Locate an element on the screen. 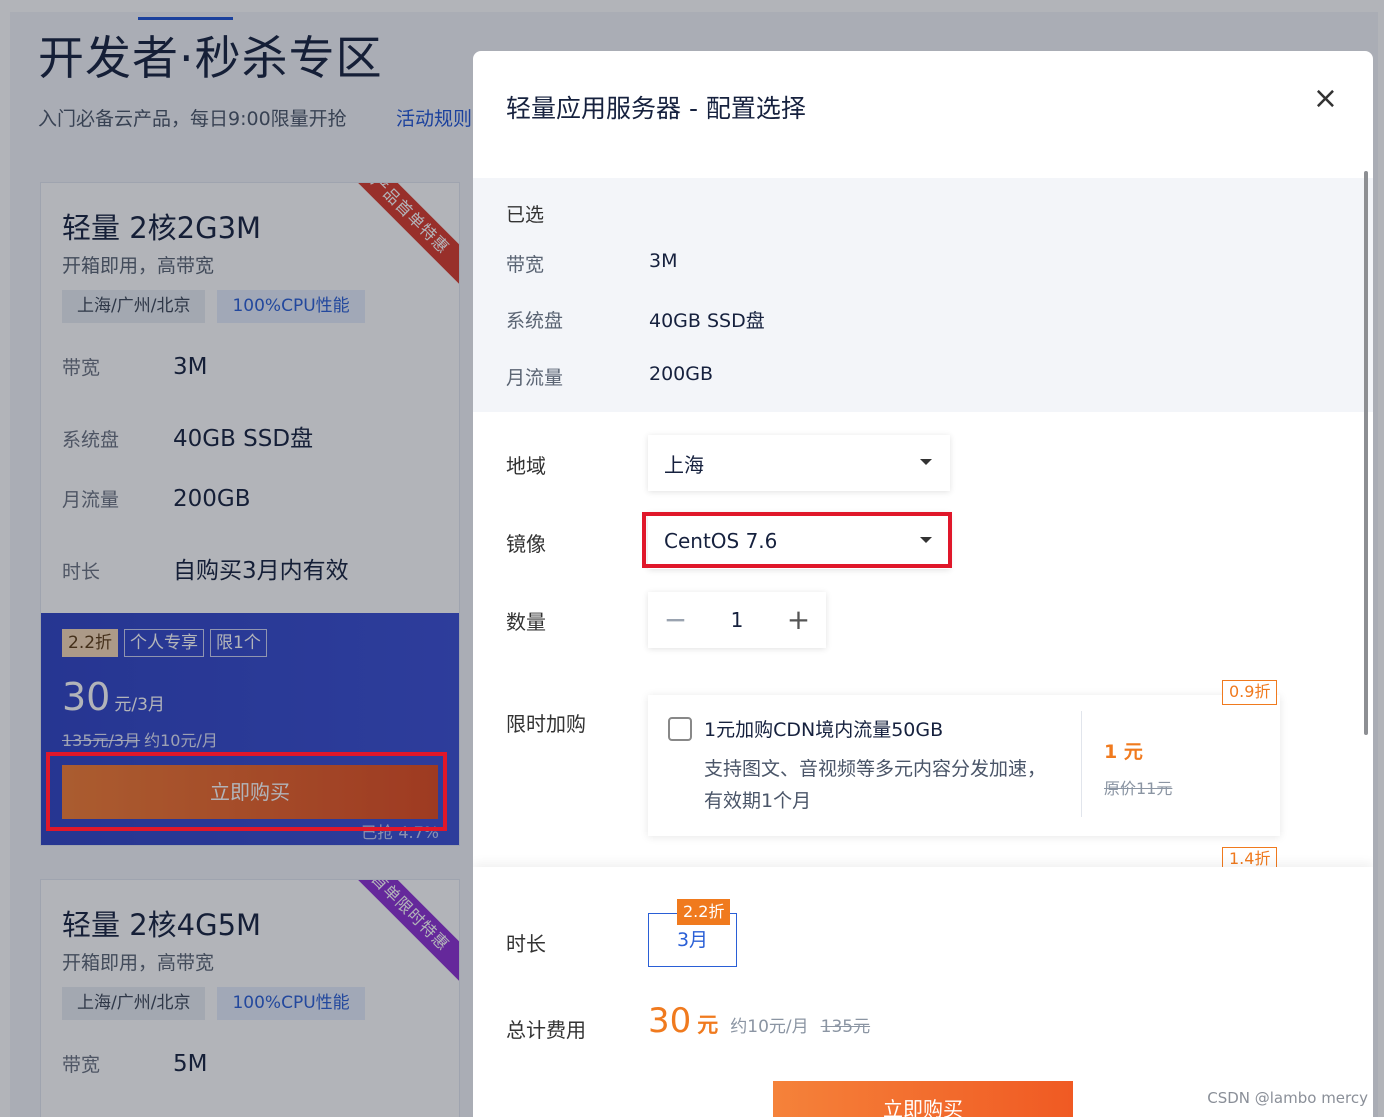 The height and width of the screenshot is (1117, 1384). total-label: 总计费用 is located at coordinates (546, 1030).